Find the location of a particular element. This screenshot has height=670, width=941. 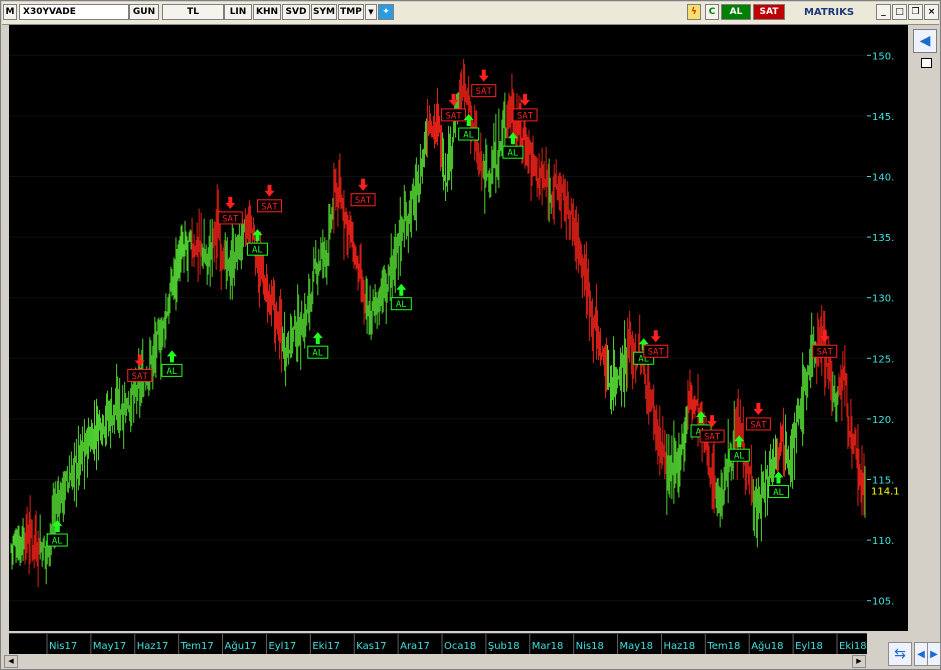

minimize-button: _ is located at coordinates (883, 12).